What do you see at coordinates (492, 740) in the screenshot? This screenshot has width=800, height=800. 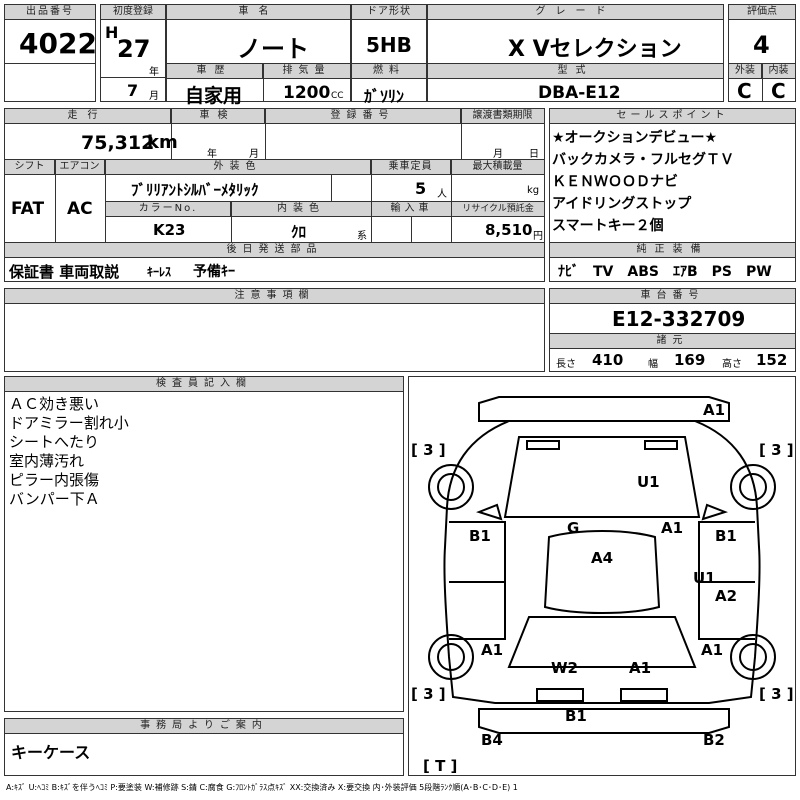 I see `diagram-mark: B4` at bounding box center [492, 740].